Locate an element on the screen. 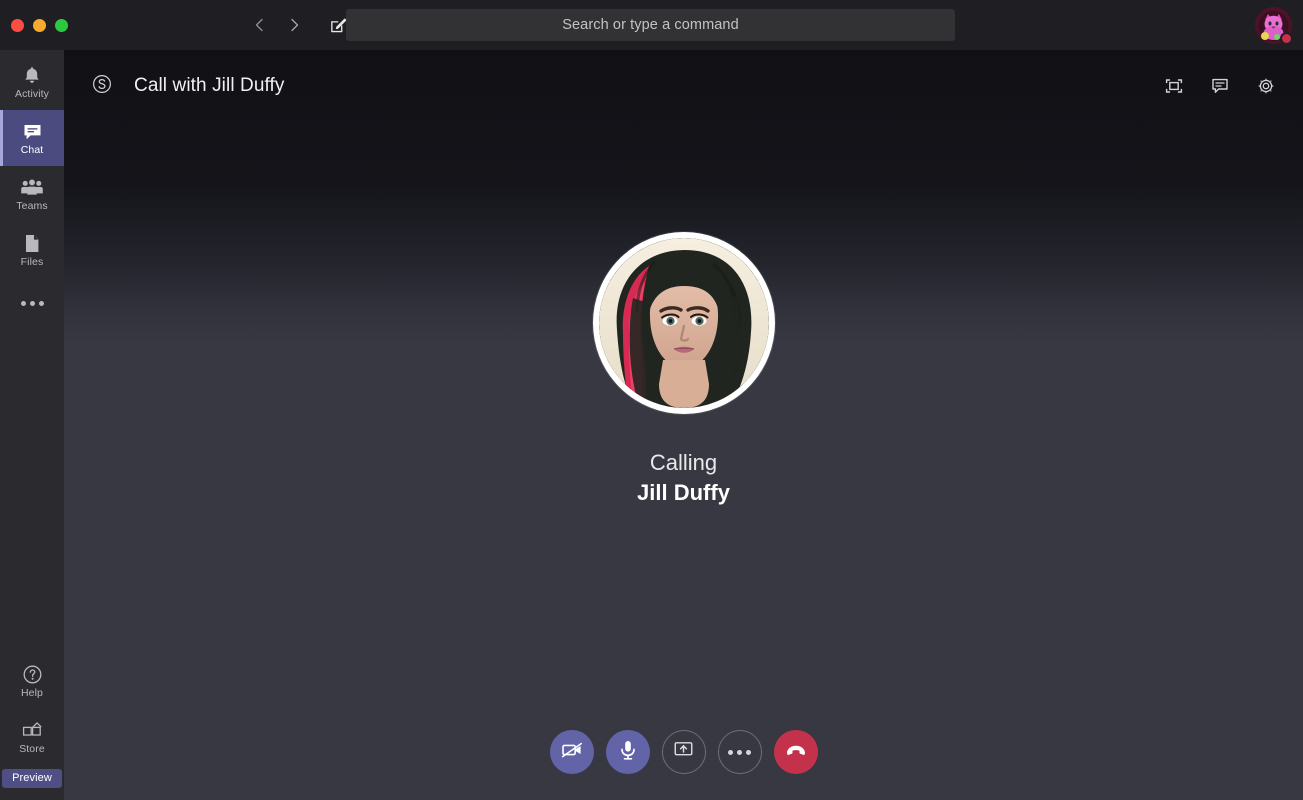 This screenshot has height=800, width=1303. sidebar-item-label: Store is located at coordinates (32, 749).